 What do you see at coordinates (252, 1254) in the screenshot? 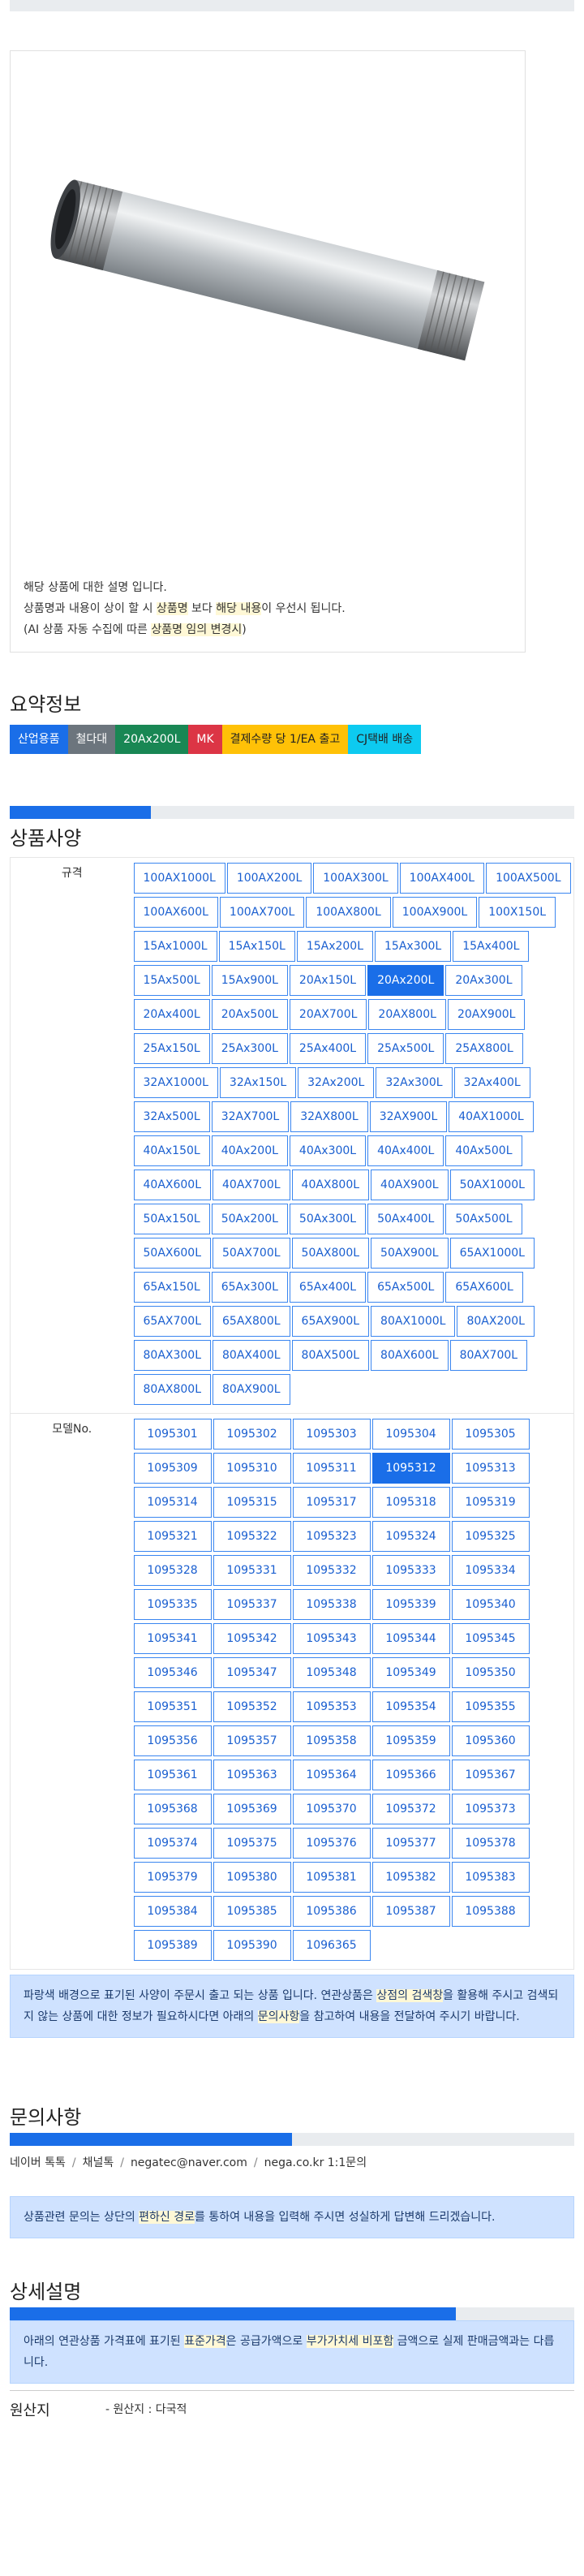
I see `size-option: 50AX700L` at bounding box center [252, 1254].